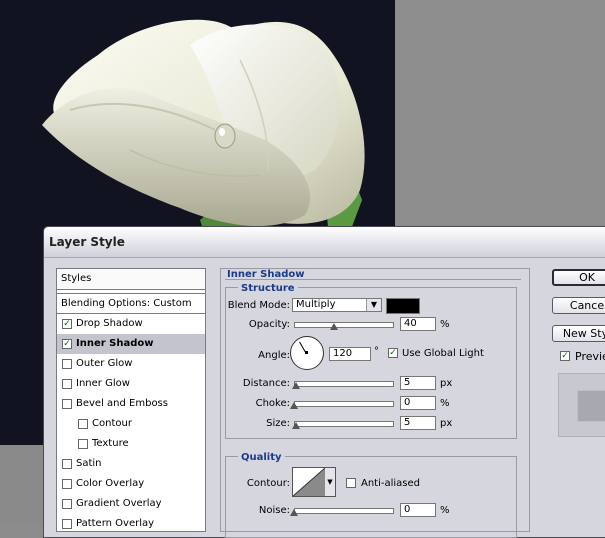 This screenshot has width=605, height=538. I want to click on style-item-gradient-overlay: Gradient Overlay, so click(131, 504).